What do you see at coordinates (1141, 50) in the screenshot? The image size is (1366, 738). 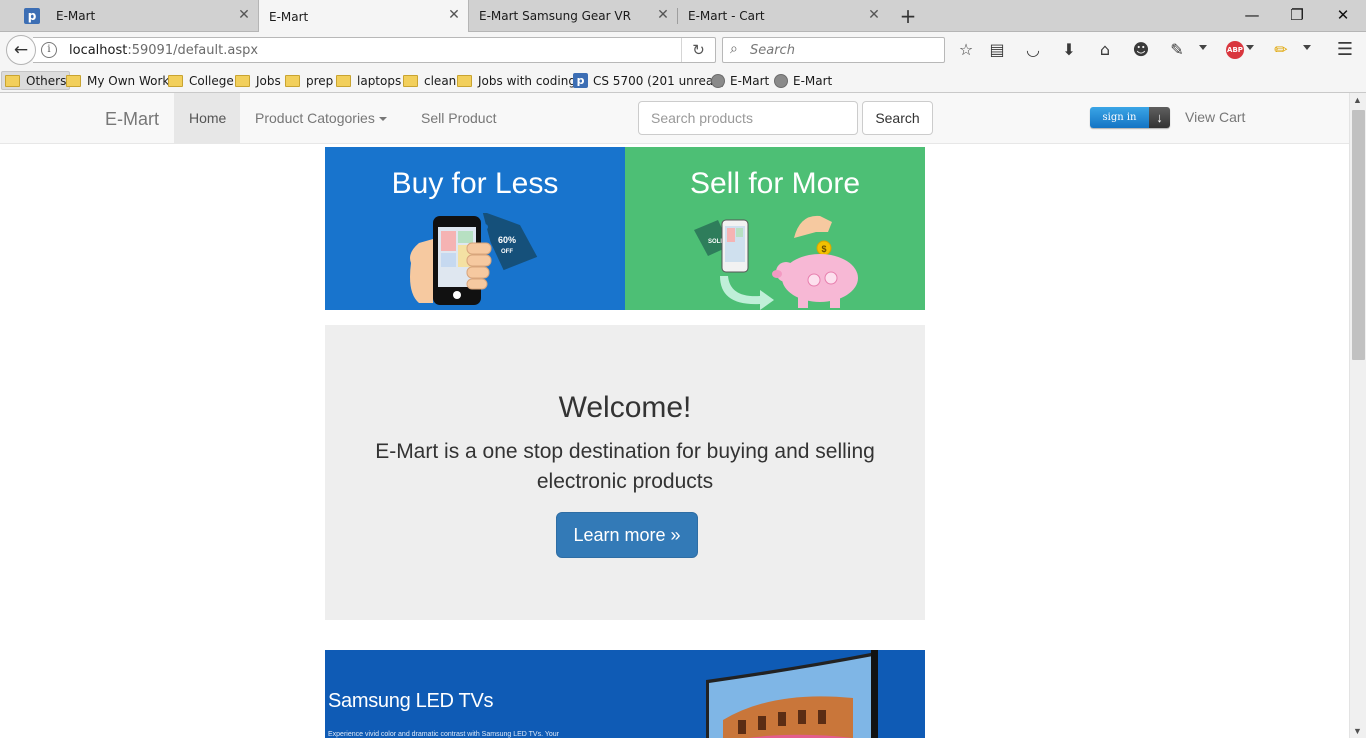 I see `hello-chat-icon: ☻` at bounding box center [1141, 50].